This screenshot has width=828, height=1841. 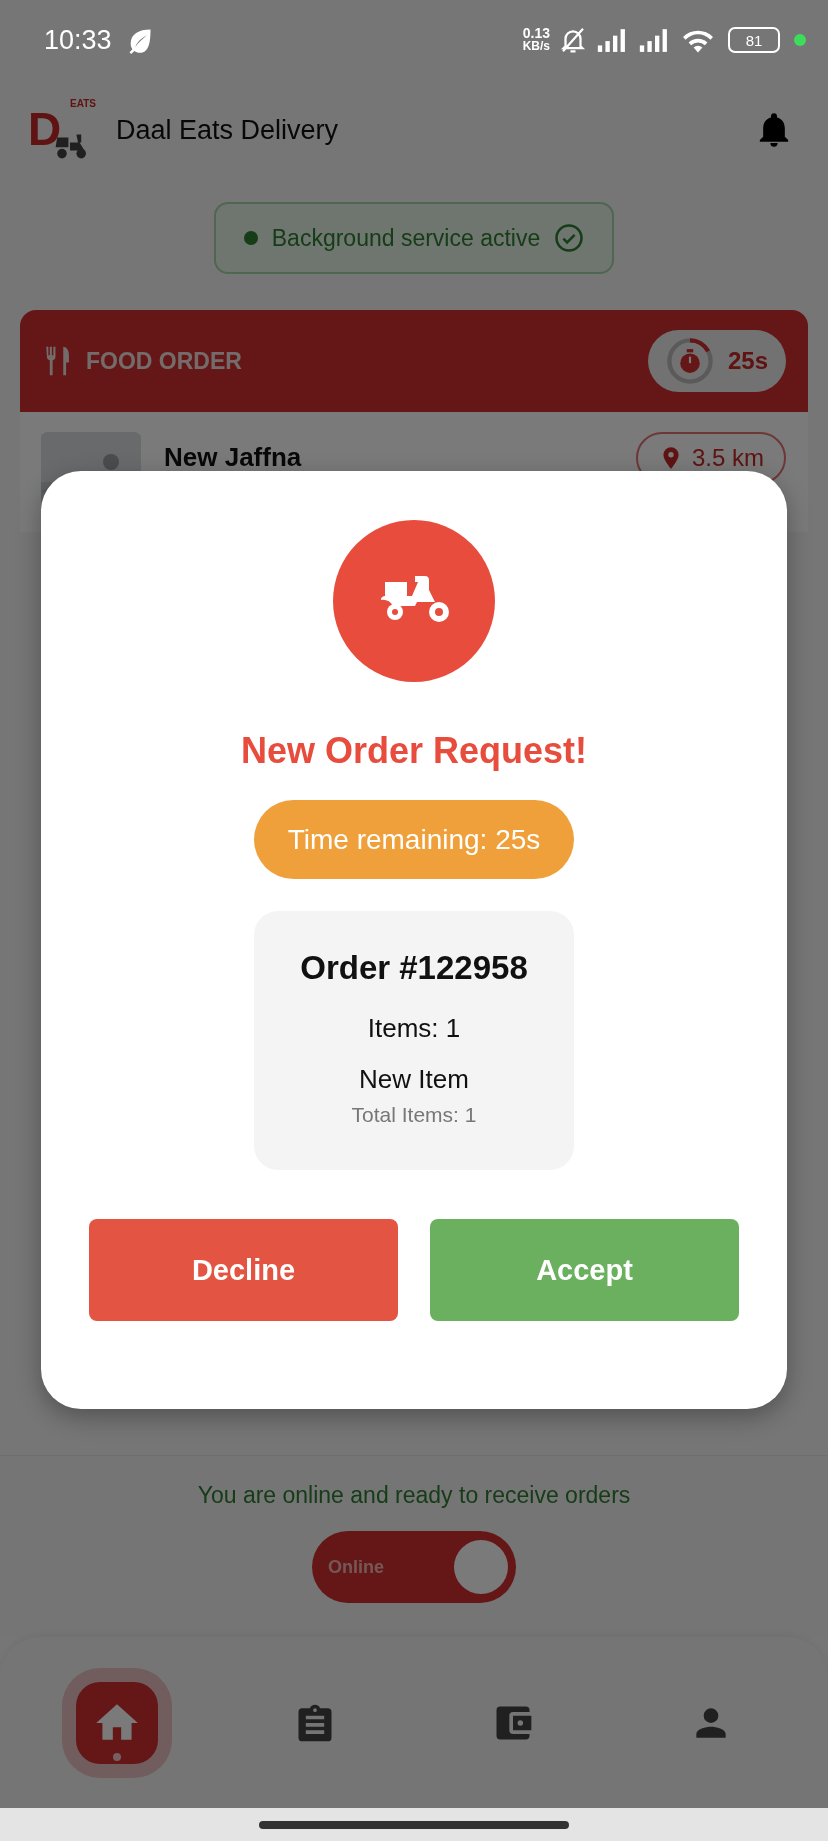 What do you see at coordinates (569, 238) in the screenshot?
I see `check-circle-icon` at bounding box center [569, 238].